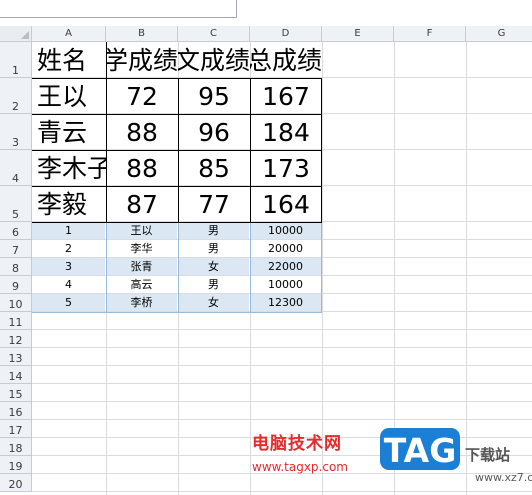  Describe the element at coordinates (214, 168) in the screenshot. I see `table-cell: 85` at that location.